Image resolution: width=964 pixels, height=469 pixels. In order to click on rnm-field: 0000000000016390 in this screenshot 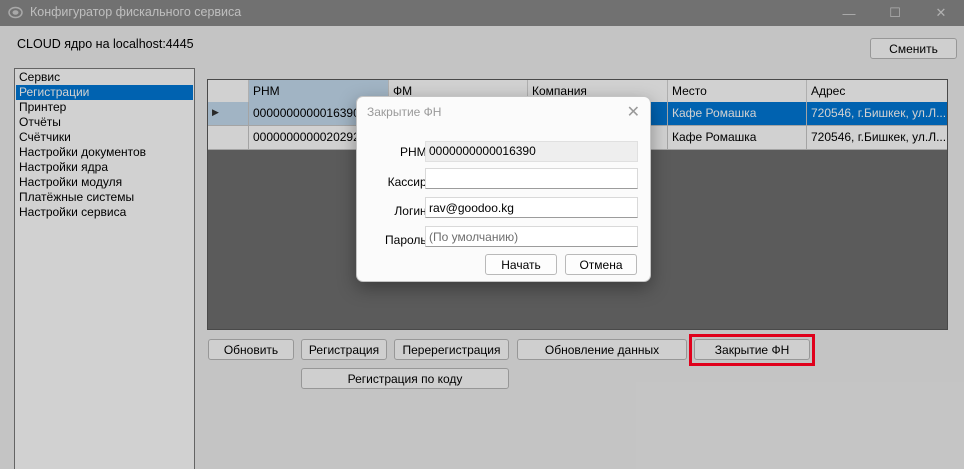, I will do `click(531, 151)`.